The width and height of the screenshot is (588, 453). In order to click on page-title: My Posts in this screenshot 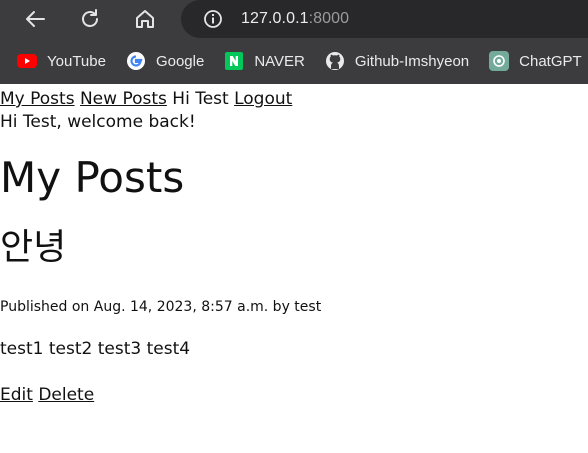, I will do `click(92, 177)`.